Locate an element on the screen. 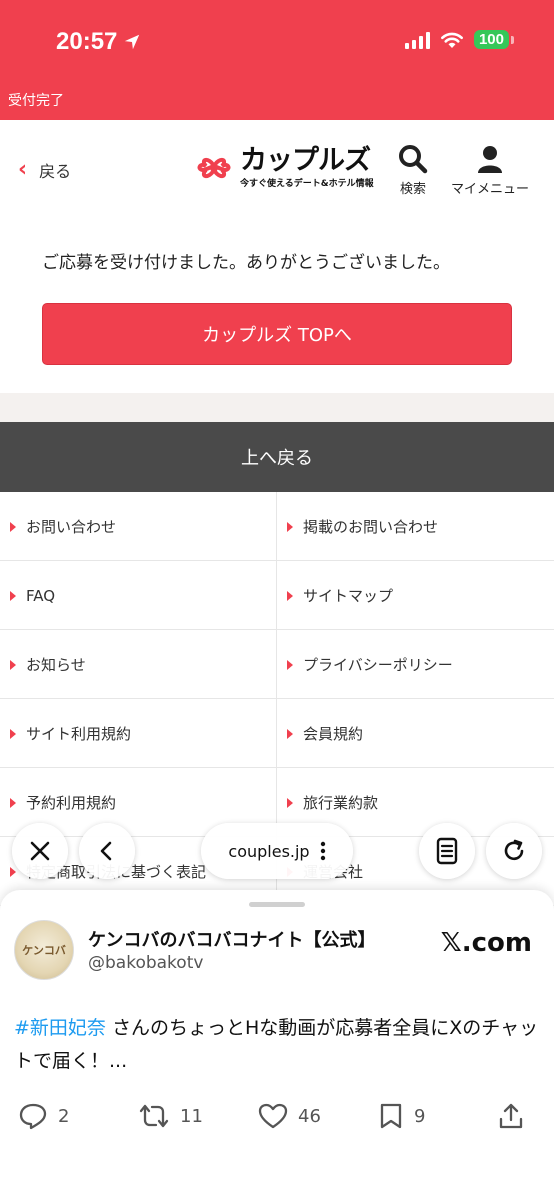 Image resolution: width=554 pixels, height=1200 pixels. tweet-actions: 2 11 46 9 is located at coordinates (278, 1116).